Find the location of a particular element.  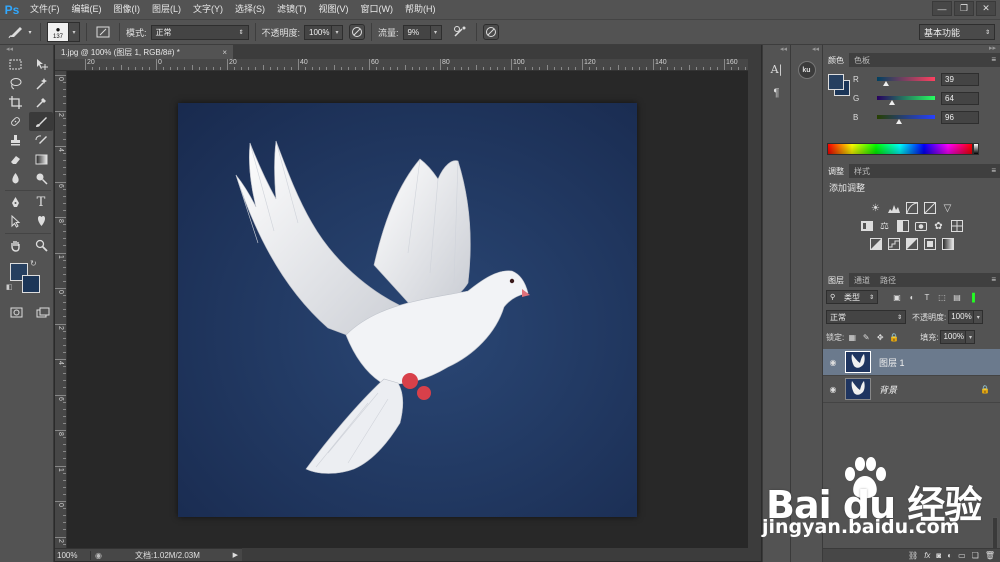

horizontal-scrollbar is located at coordinates (501, 554).